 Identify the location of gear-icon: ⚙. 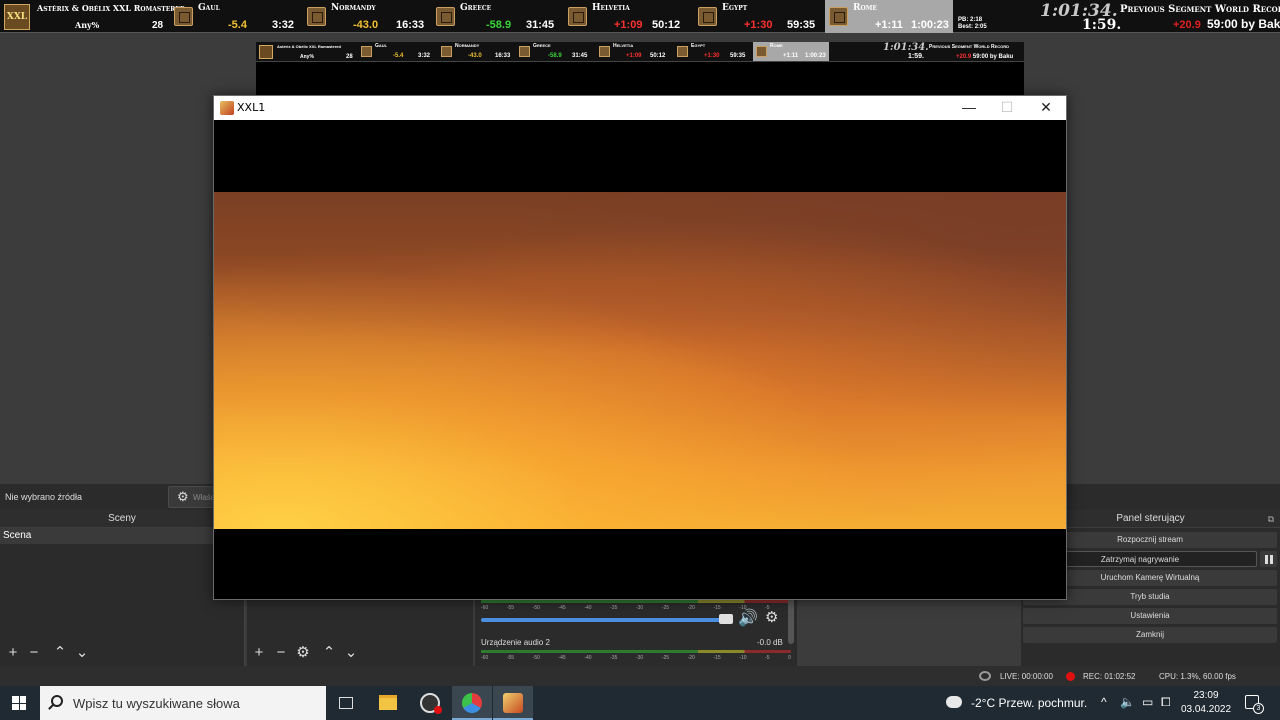
(183, 496).